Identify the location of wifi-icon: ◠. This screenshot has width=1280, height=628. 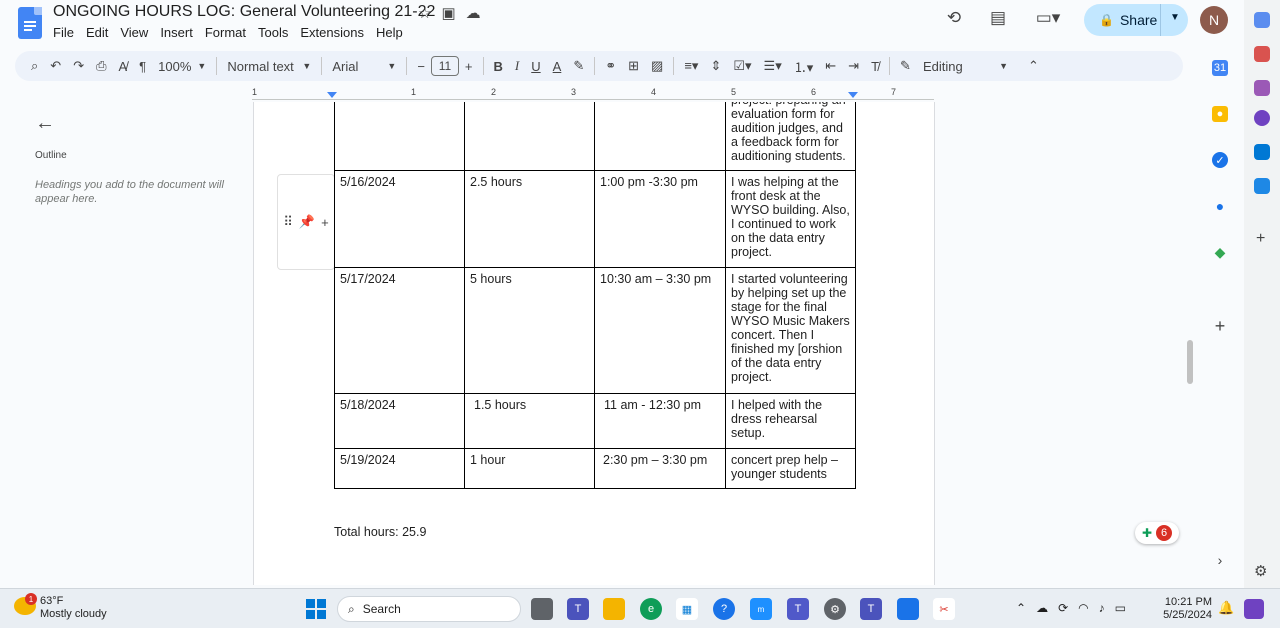
(1083, 608).